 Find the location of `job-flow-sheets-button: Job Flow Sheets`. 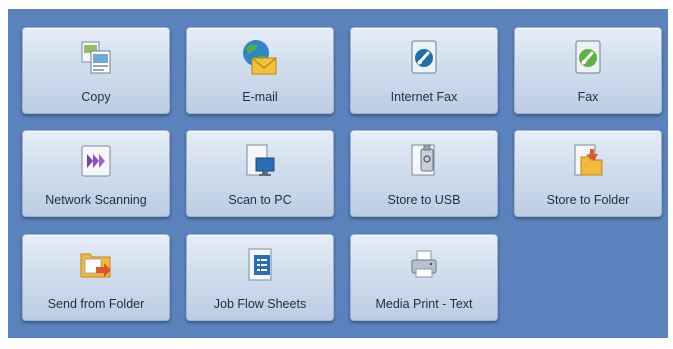

job-flow-sheets-button: Job Flow Sheets is located at coordinates (260, 277).